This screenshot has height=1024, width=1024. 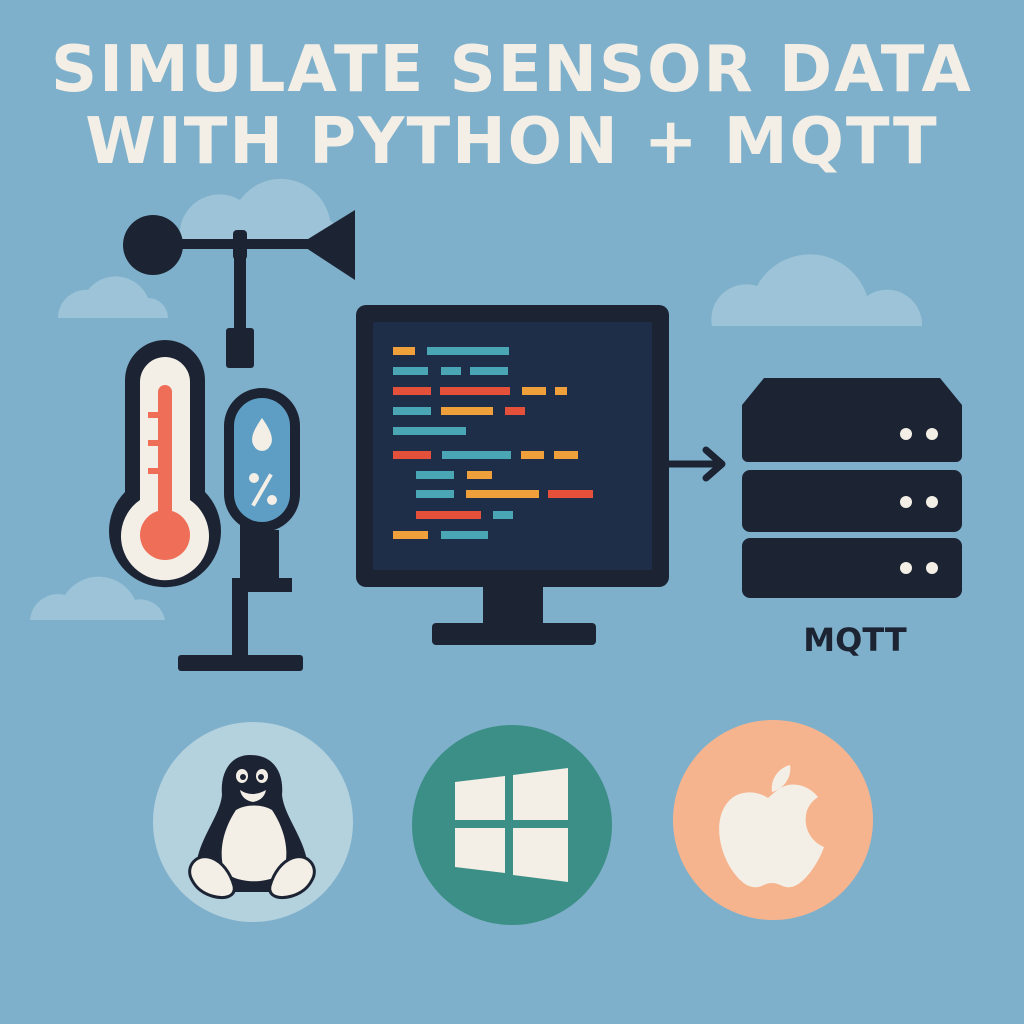 I want to click on windows-badge, so click(x=512, y=825).